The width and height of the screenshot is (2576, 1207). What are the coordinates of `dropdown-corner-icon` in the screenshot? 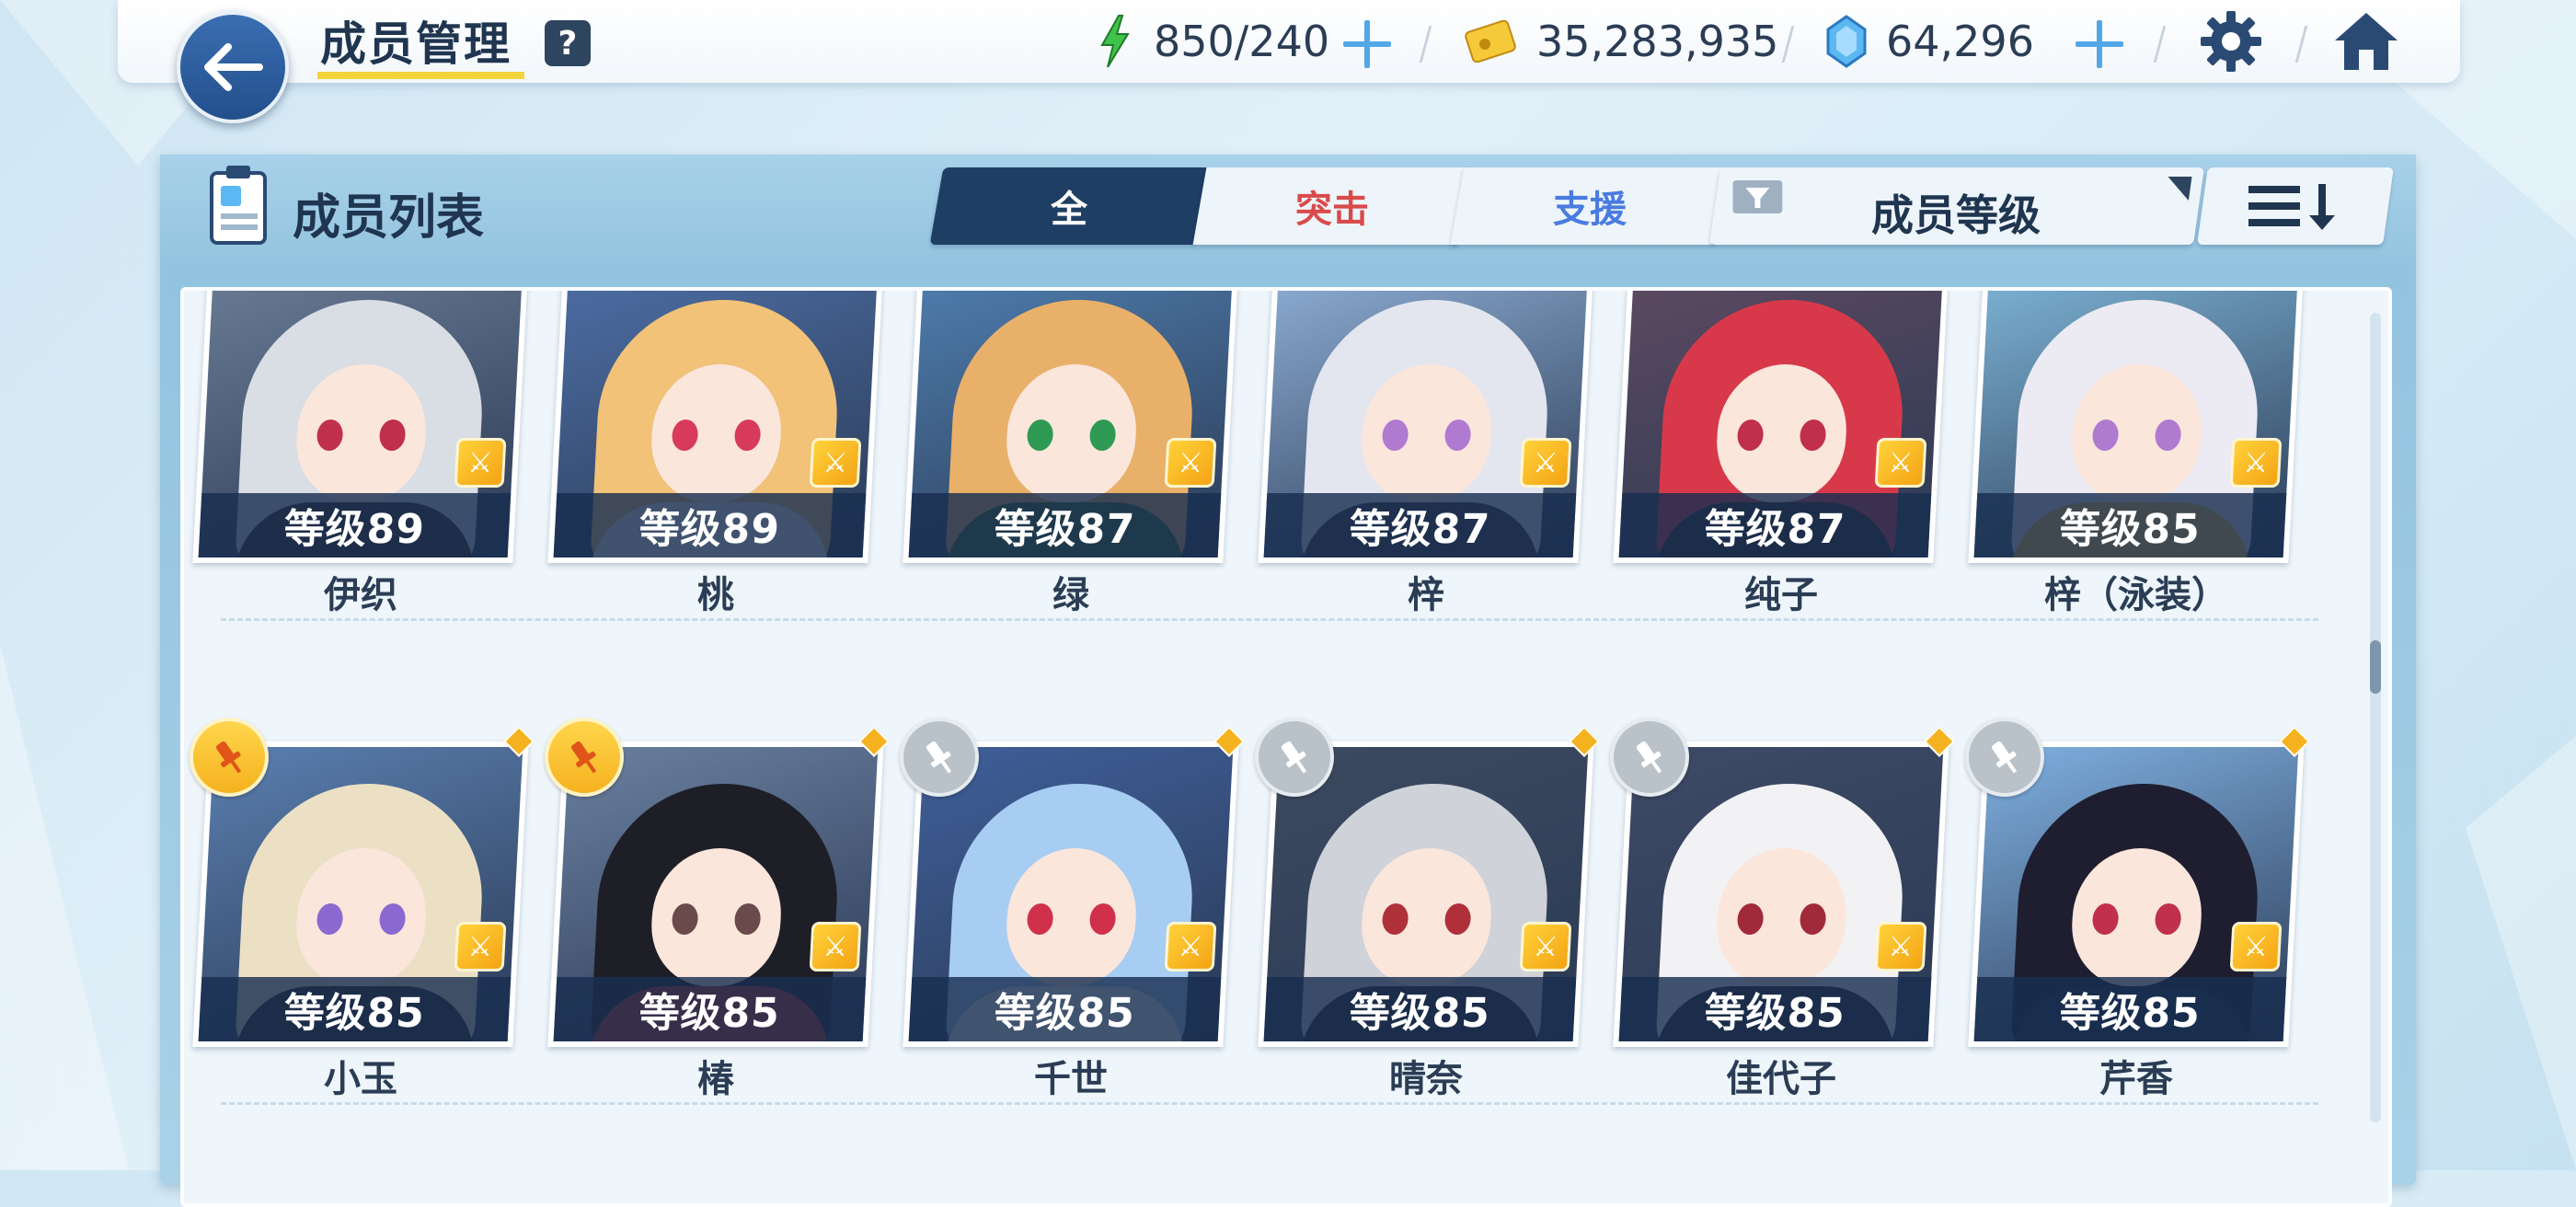 It's located at (2178, 189).